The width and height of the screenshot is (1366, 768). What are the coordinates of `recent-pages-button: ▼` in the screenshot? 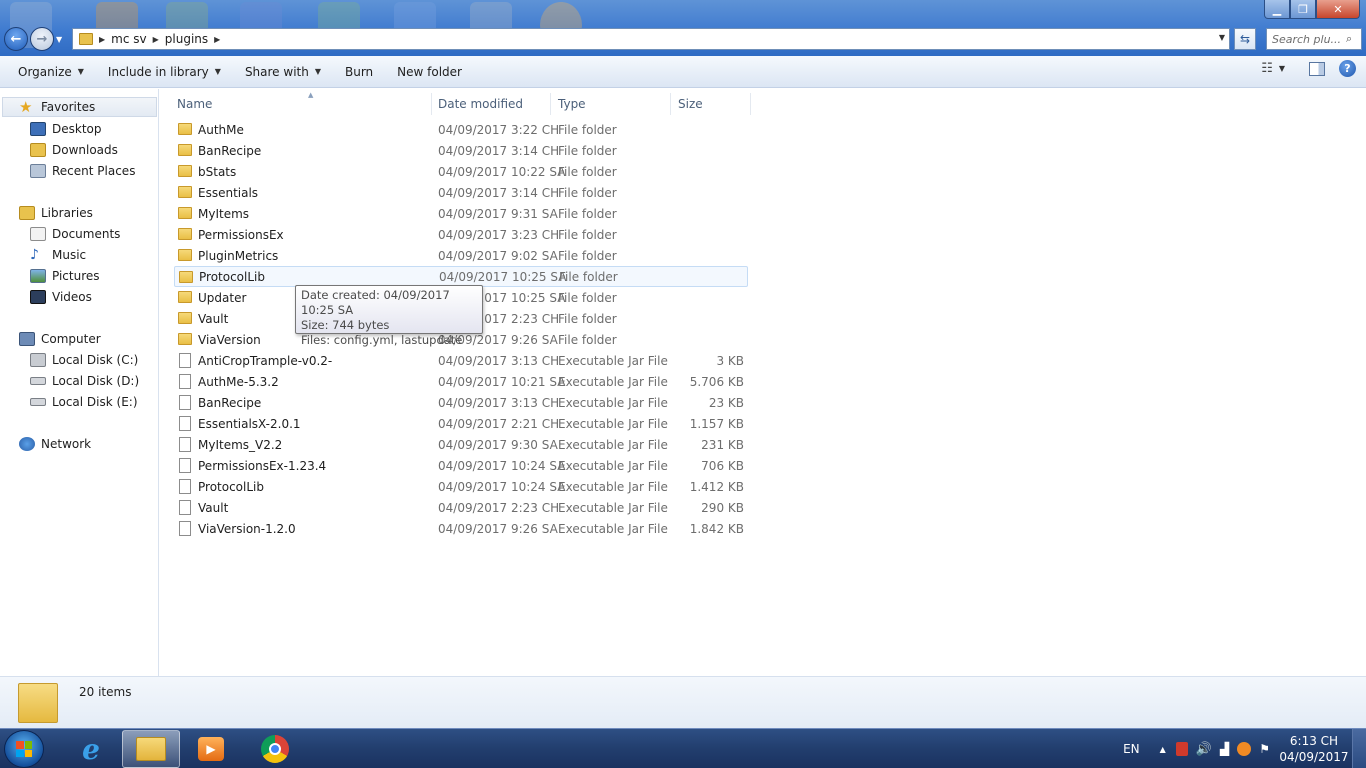 It's located at (61, 39).